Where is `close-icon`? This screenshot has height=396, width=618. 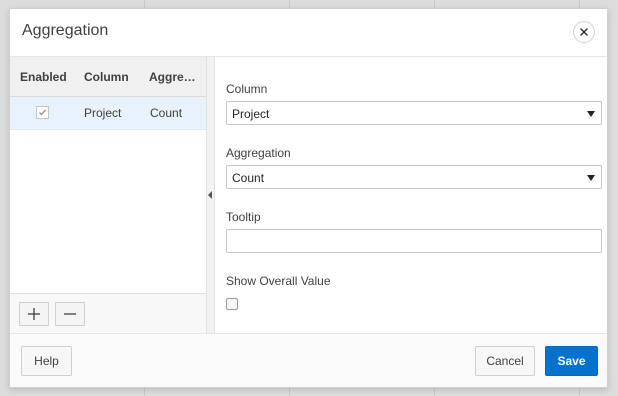
close-icon is located at coordinates (584, 32).